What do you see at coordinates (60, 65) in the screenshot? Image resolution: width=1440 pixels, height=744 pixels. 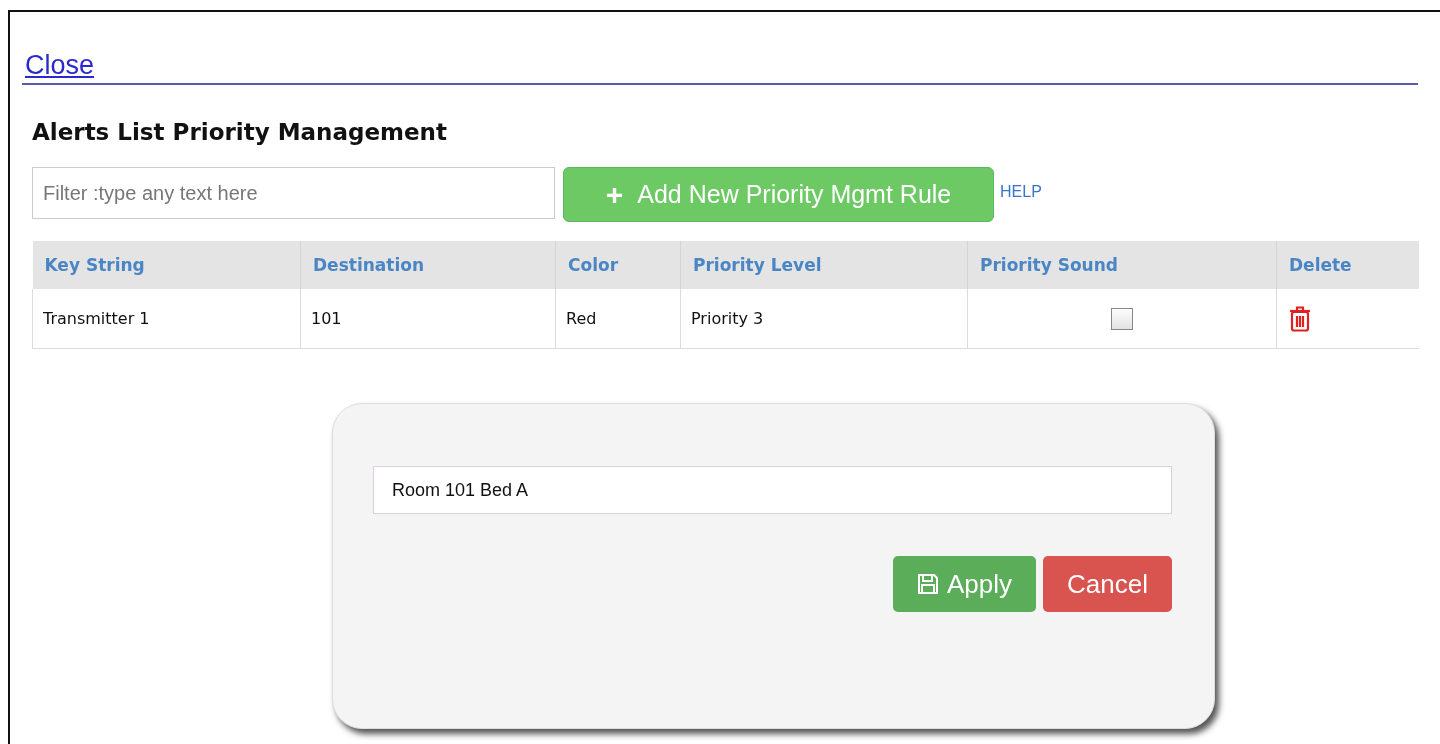 I see `close-link: Close` at bounding box center [60, 65].